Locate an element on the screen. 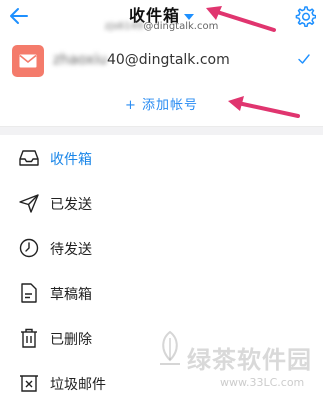 This screenshot has width=323, height=396. envelope-icon is located at coordinates (28, 61).